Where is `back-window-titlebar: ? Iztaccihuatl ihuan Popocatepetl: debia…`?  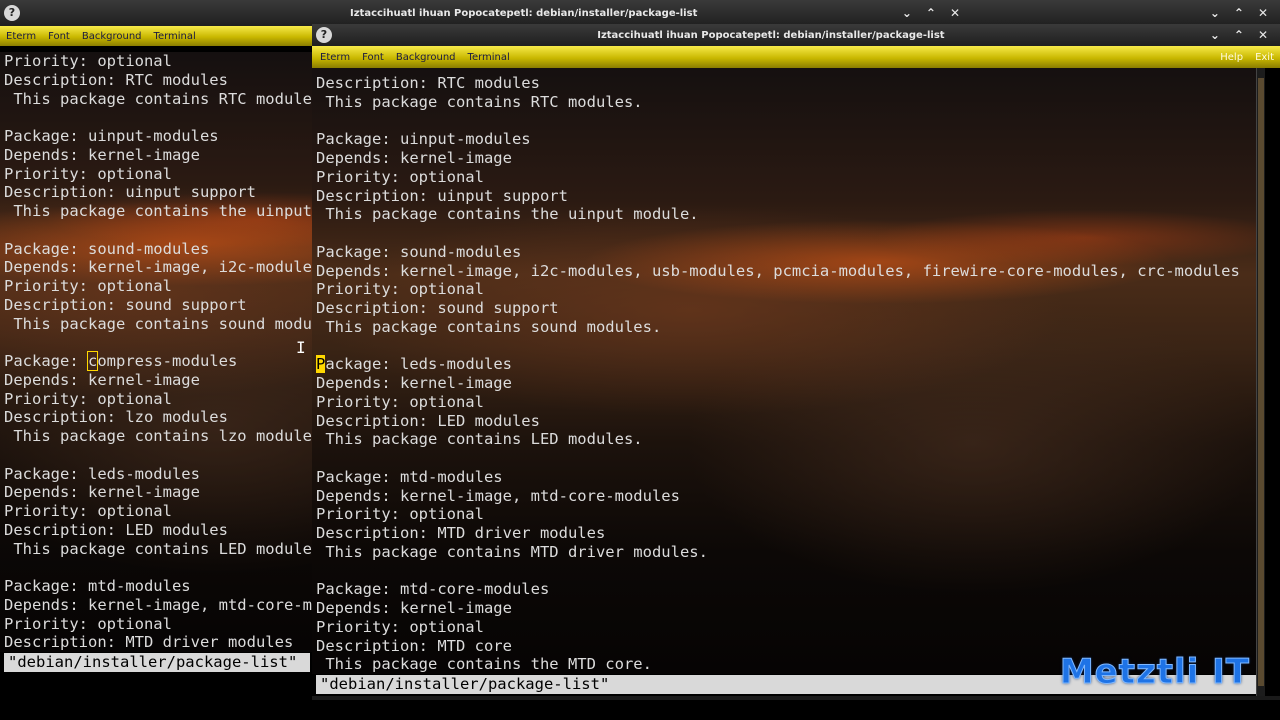 back-window-titlebar: ? Iztaccihuatl ihuan Popocatepetl: debia… is located at coordinates (640, 13).